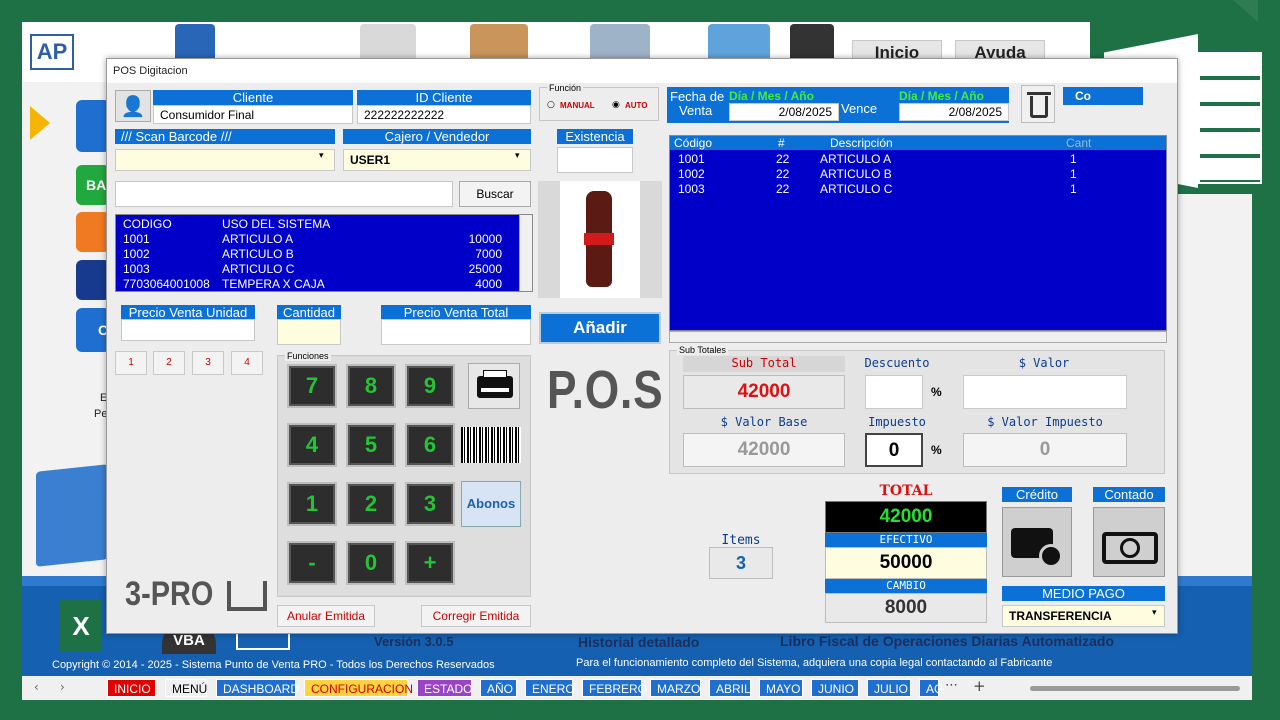  Describe the element at coordinates (253, 114) in the screenshot. I see `cliente-field: Consumidor Final` at that location.